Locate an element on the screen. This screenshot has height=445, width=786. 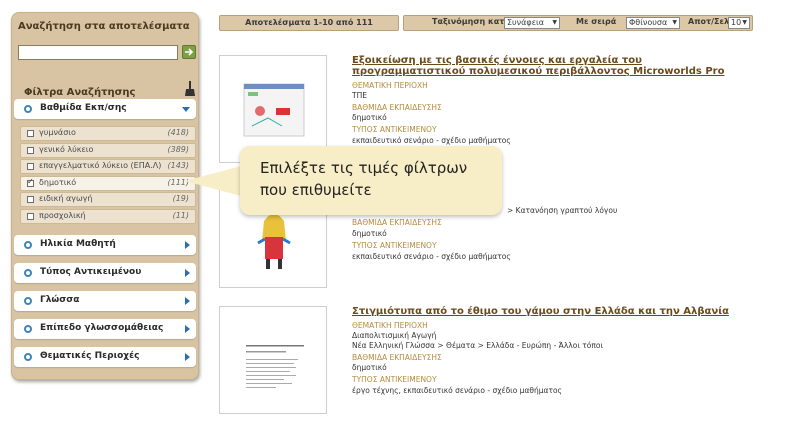
search-filters-title: Φίλτρα Αναζήτησης is located at coordinates (80, 92).